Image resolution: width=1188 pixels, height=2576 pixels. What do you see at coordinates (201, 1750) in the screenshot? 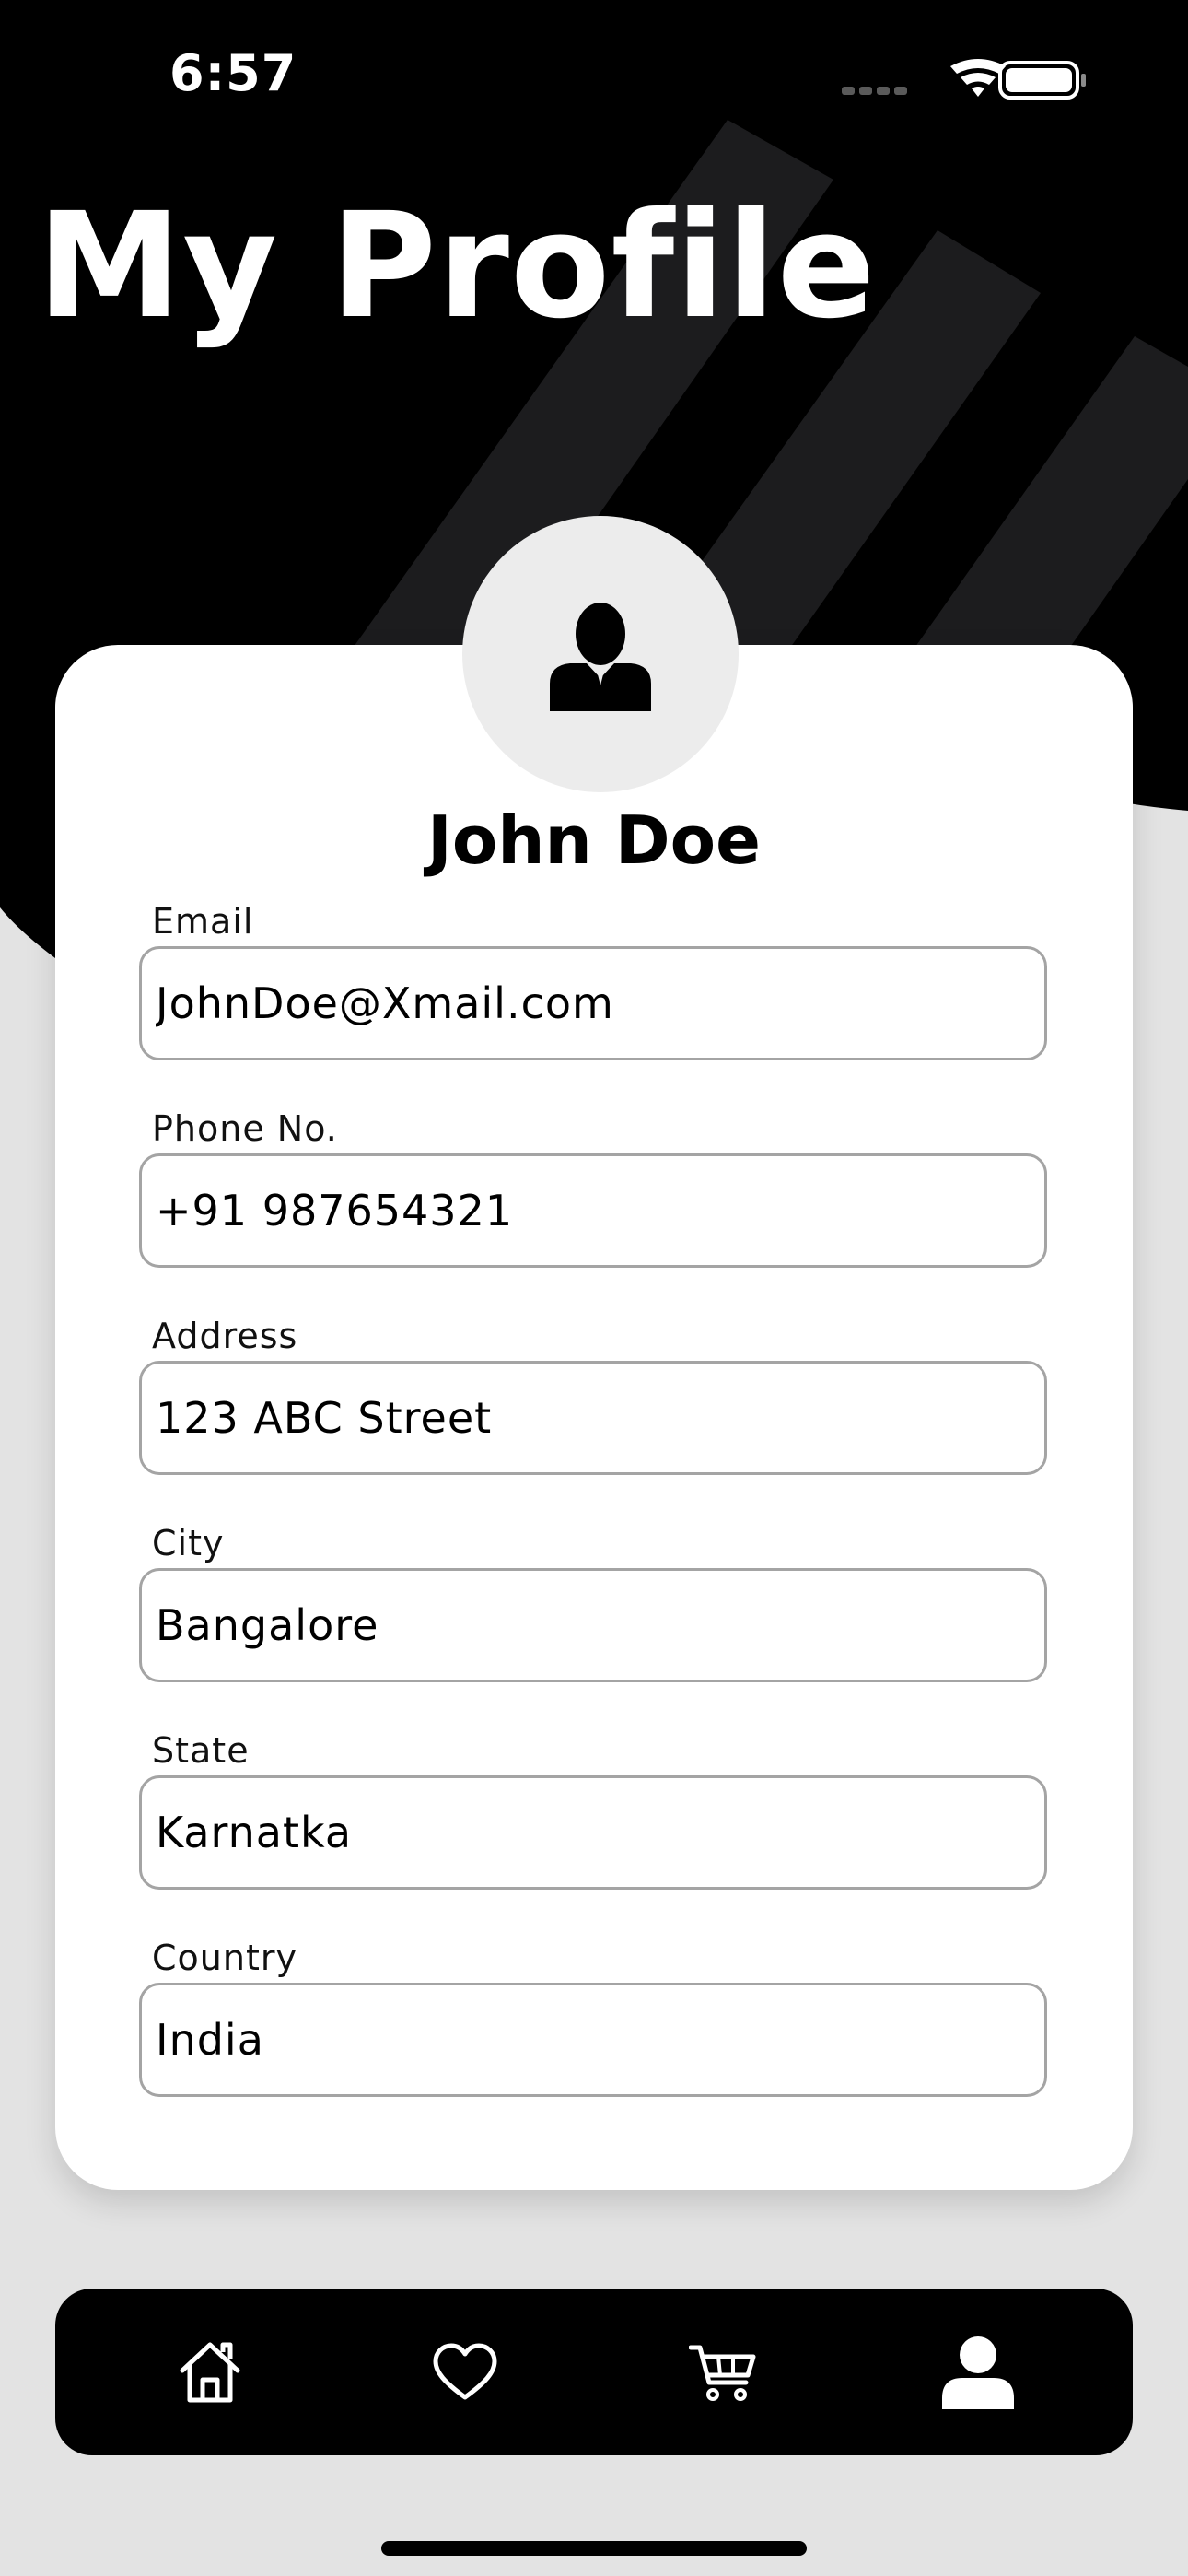
I see `state-label: State` at bounding box center [201, 1750].